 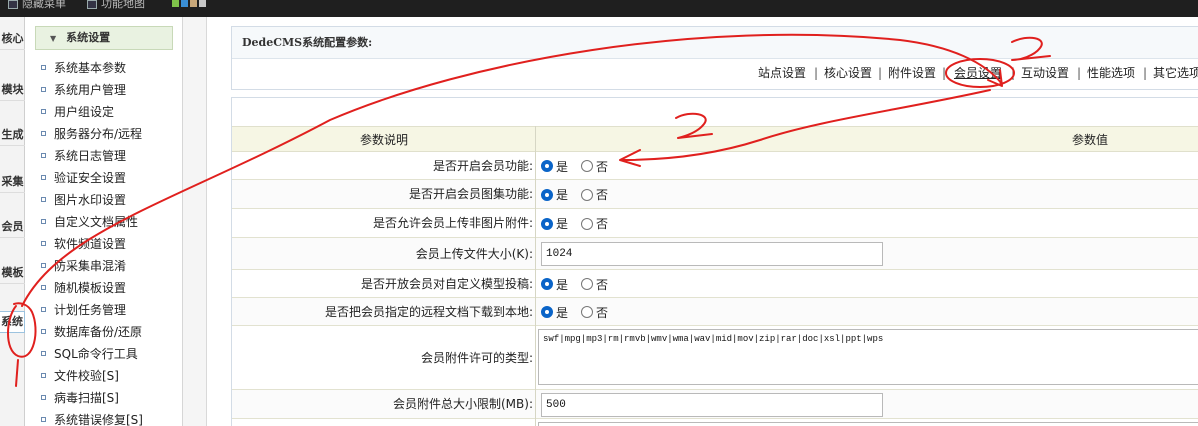 What do you see at coordinates (1090, 140) in the screenshot?
I see `column-header-value: 参数值` at bounding box center [1090, 140].